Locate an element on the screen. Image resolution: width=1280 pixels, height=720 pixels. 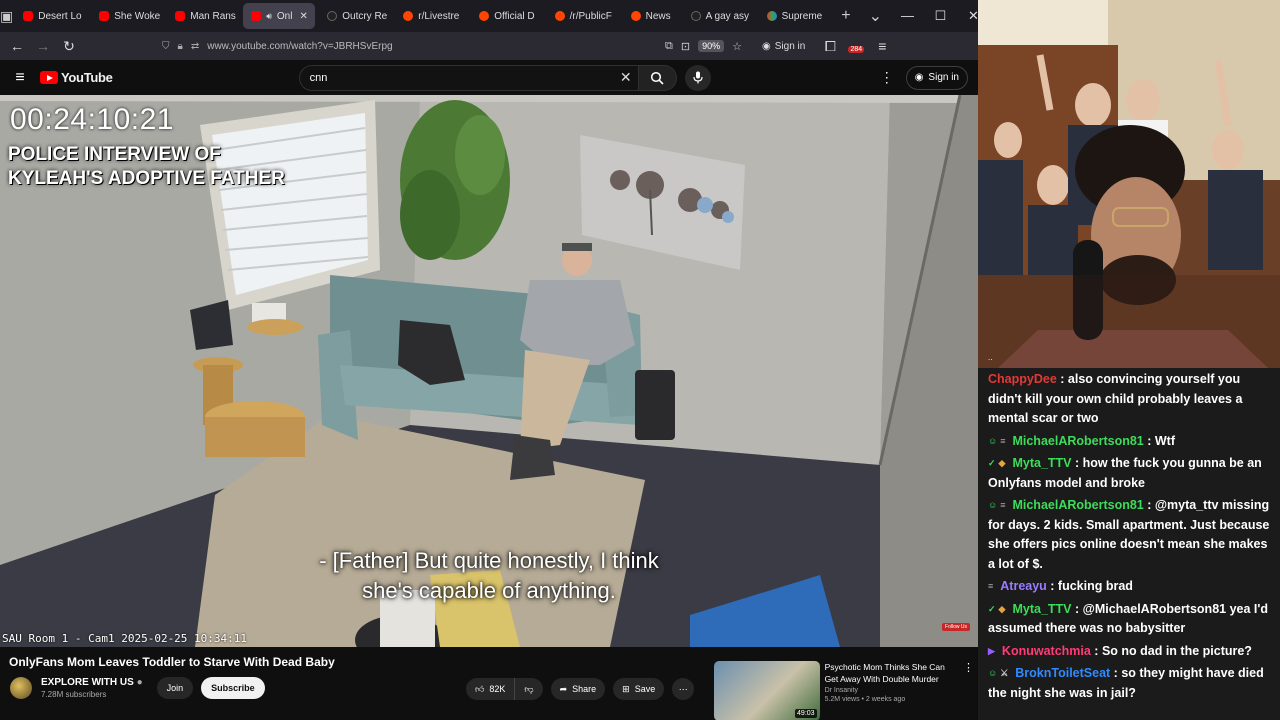
follow-badge: Follow Us is located at coordinates (956, 627).